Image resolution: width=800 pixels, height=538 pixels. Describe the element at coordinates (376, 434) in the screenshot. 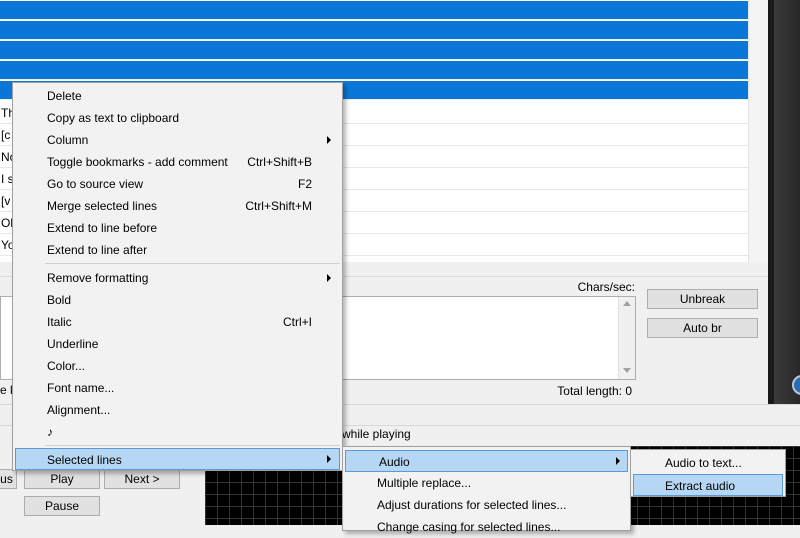

I see `while-playing-label: while playing` at that location.